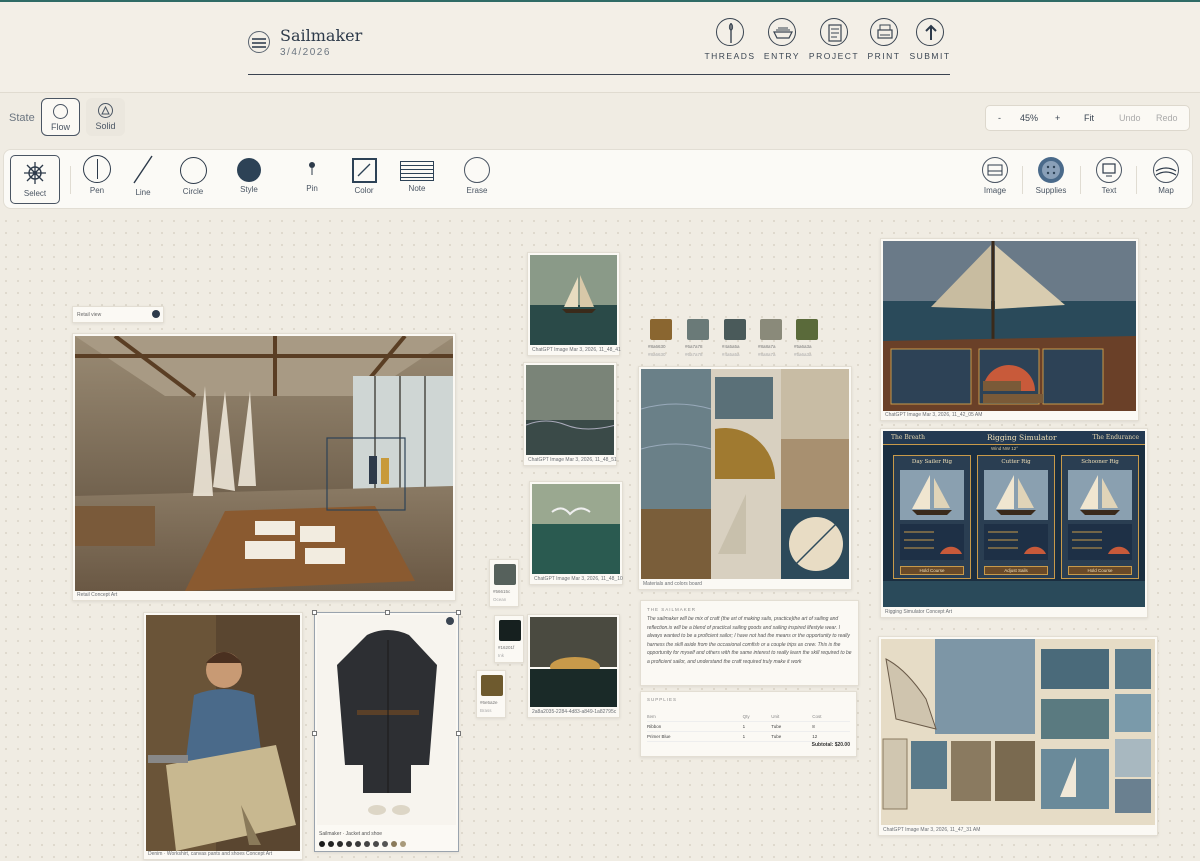 The width and height of the screenshot is (1200, 861). Describe the element at coordinates (264, 463) in the screenshot. I see `retail-workshop-image` at that location.